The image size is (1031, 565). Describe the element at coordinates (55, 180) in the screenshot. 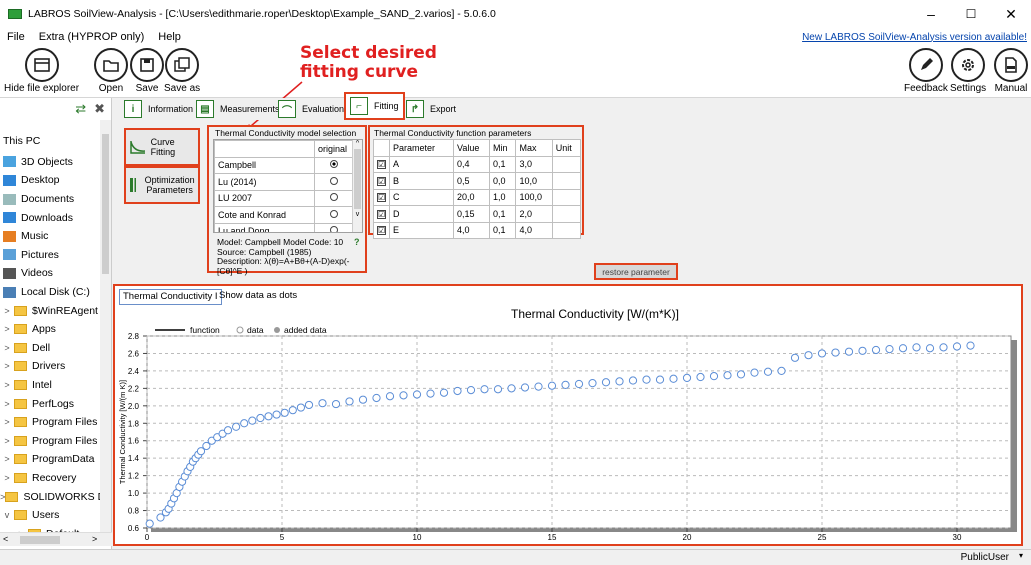

I see `sidebar-item: Desktop` at that location.